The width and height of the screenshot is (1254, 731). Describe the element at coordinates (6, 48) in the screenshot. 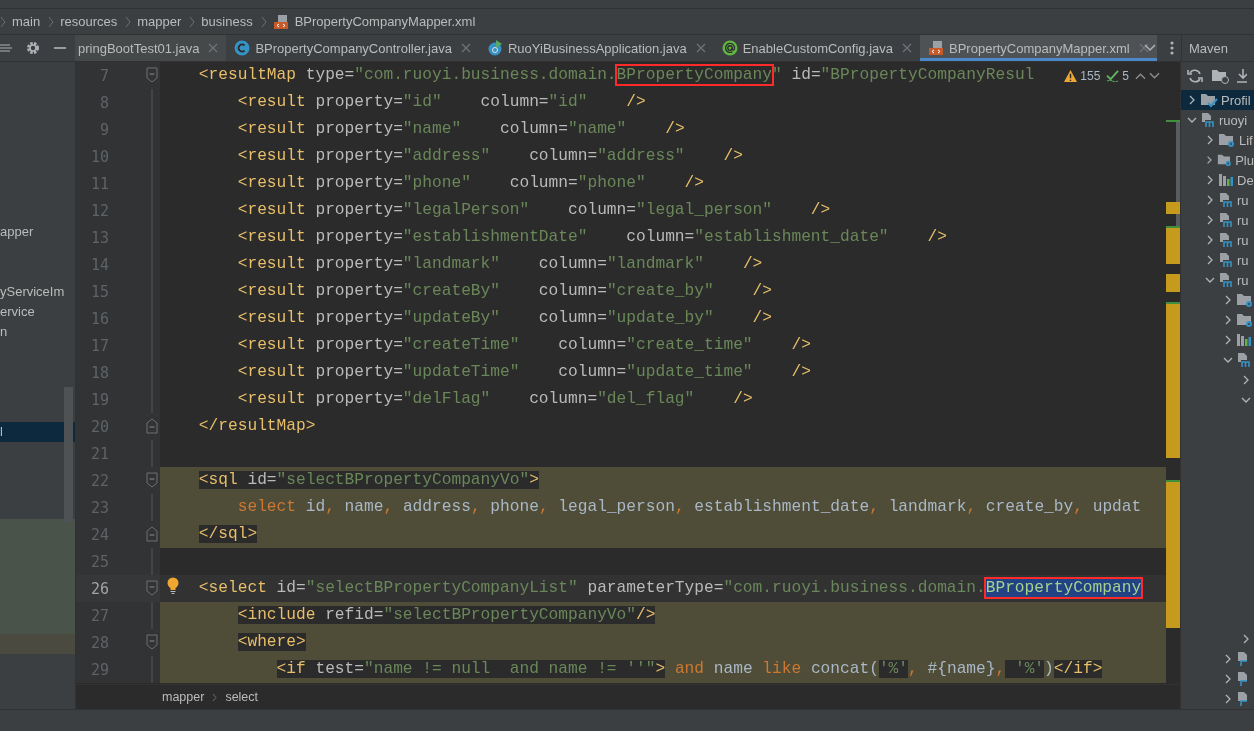

I see `collapse-icon` at that location.